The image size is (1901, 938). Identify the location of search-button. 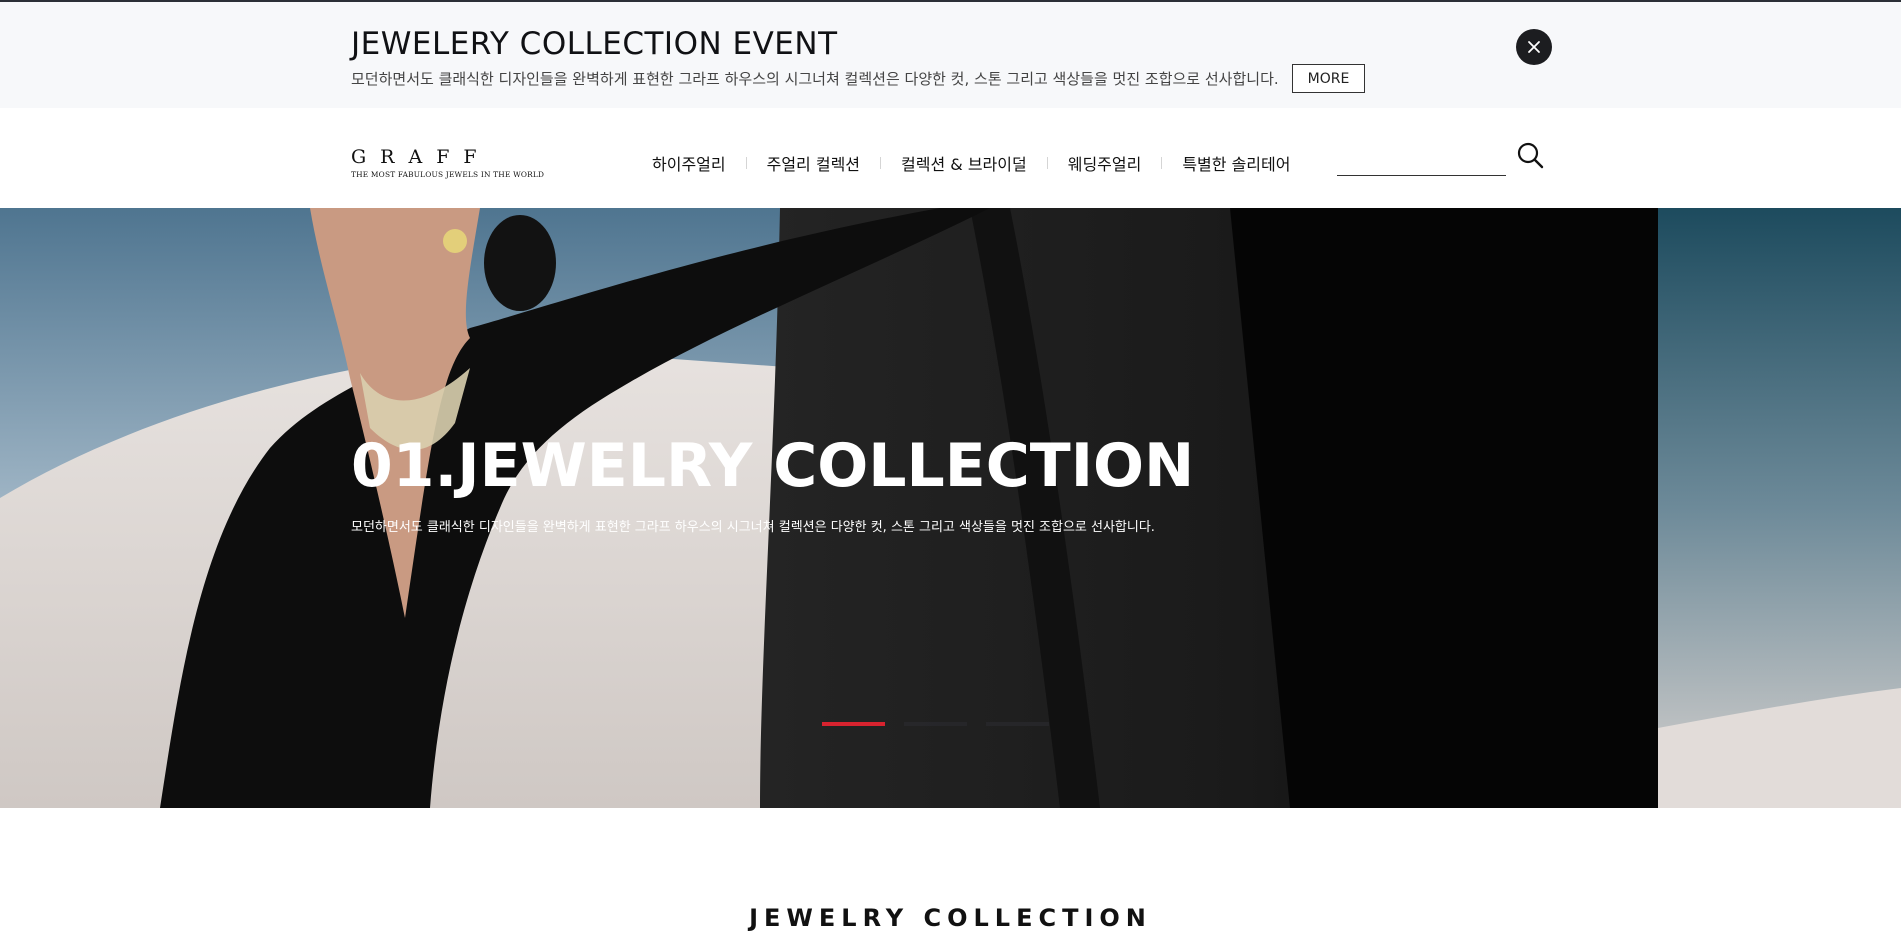
(1531, 156).